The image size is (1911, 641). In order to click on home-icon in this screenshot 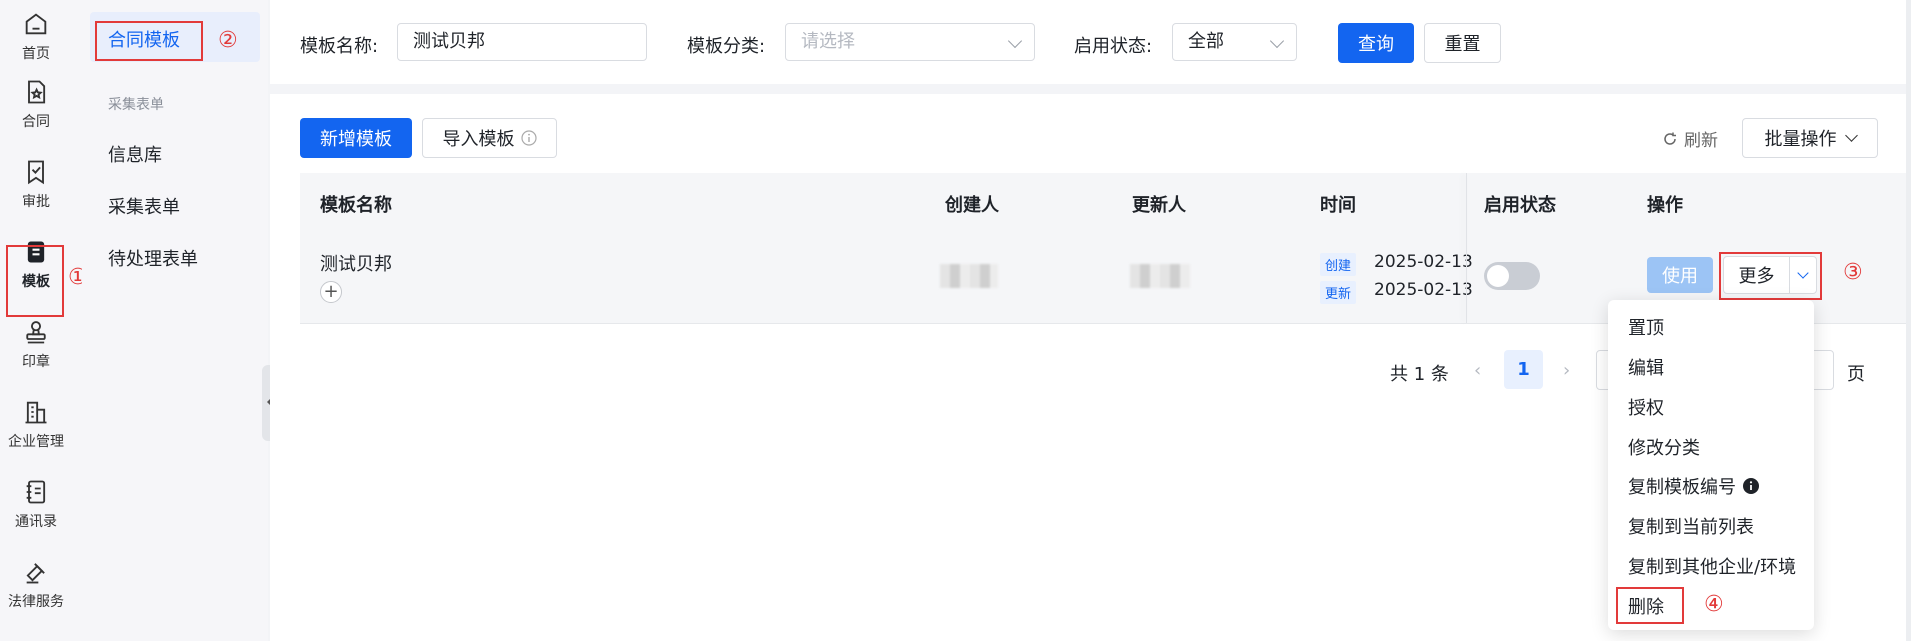, I will do `click(36, 23)`.